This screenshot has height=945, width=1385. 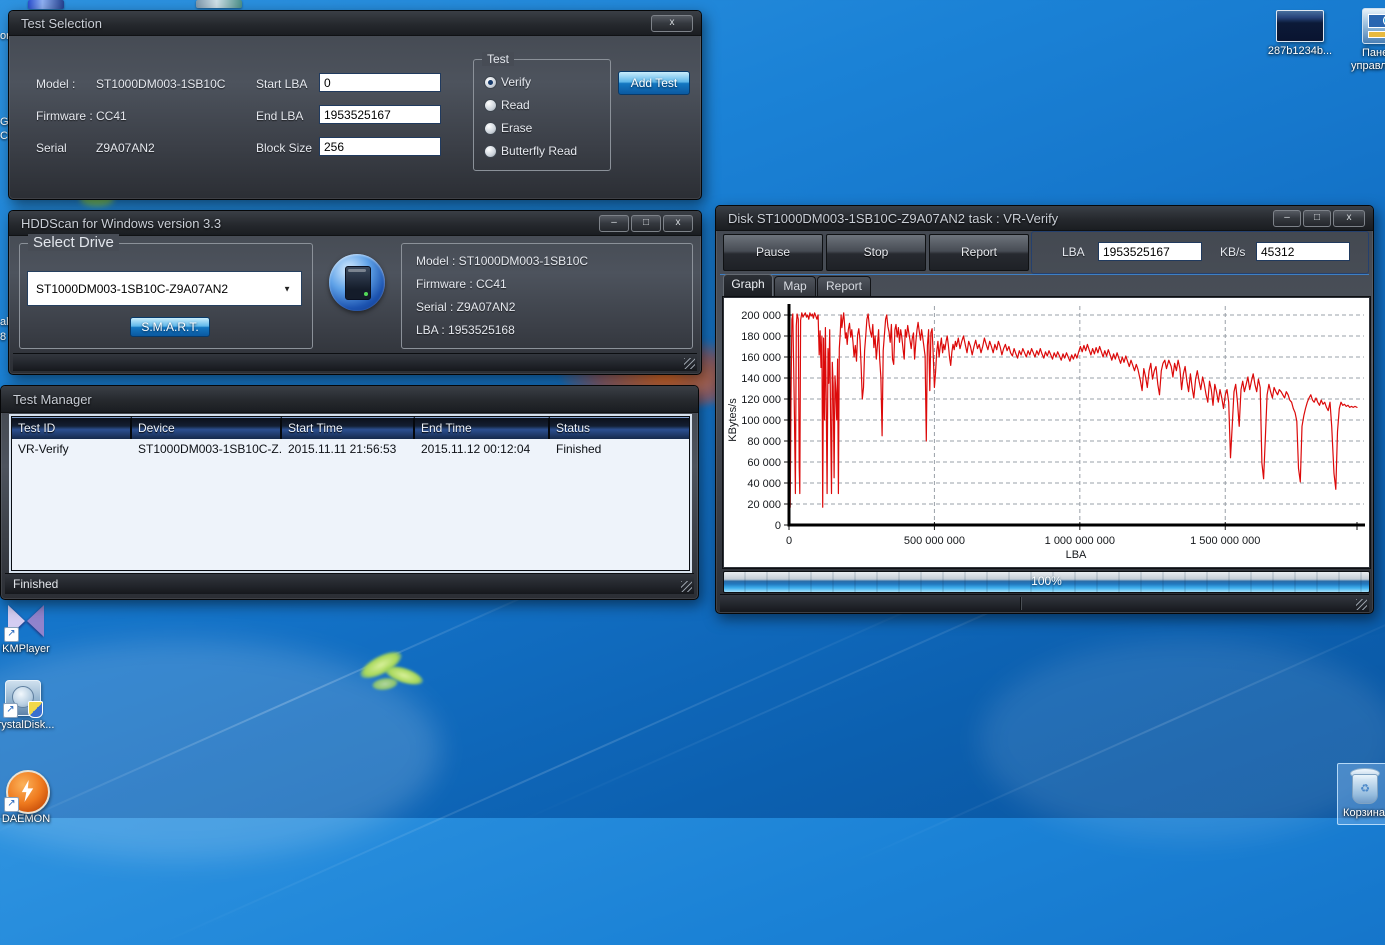 What do you see at coordinates (773, 252) in the screenshot?
I see `pause-button: Pause` at bounding box center [773, 252].